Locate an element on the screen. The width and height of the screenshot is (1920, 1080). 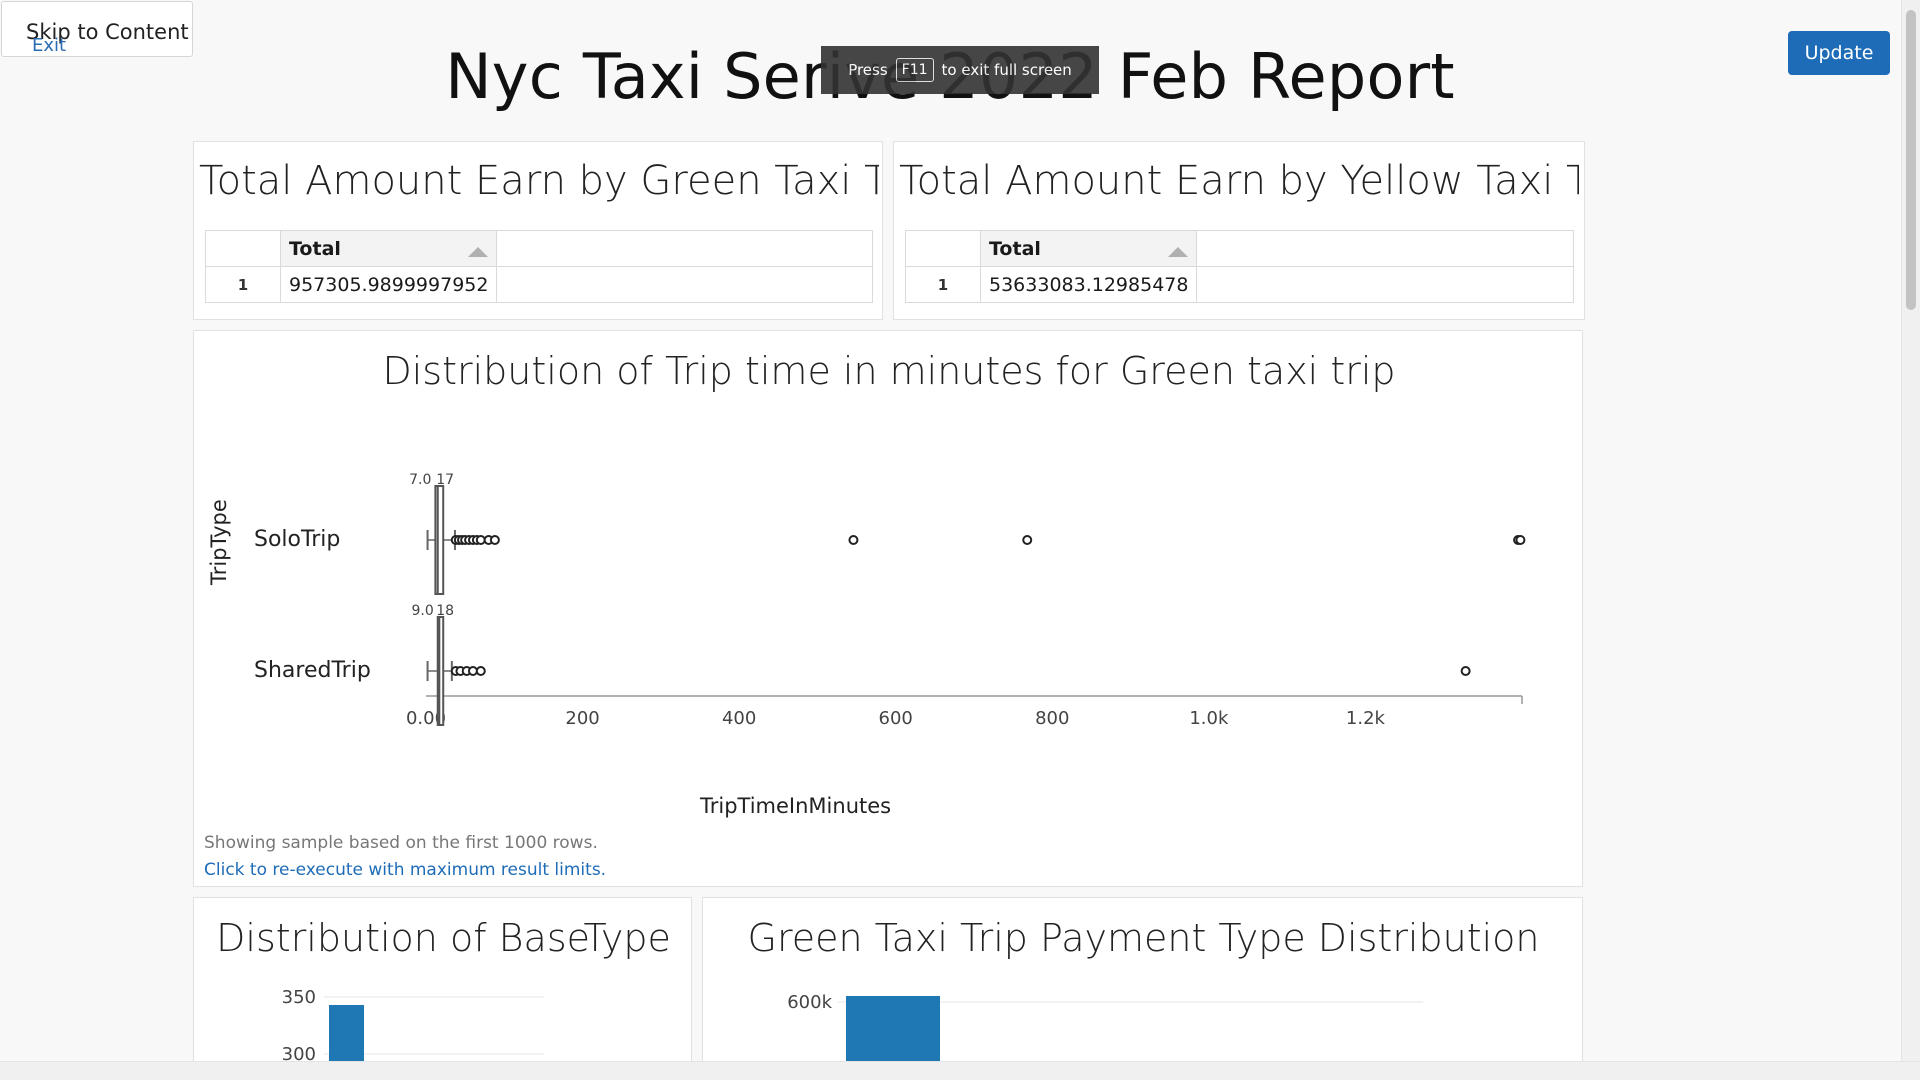
category-label-sharedtrip: SharedTrip is located at coordinates (312, 670).